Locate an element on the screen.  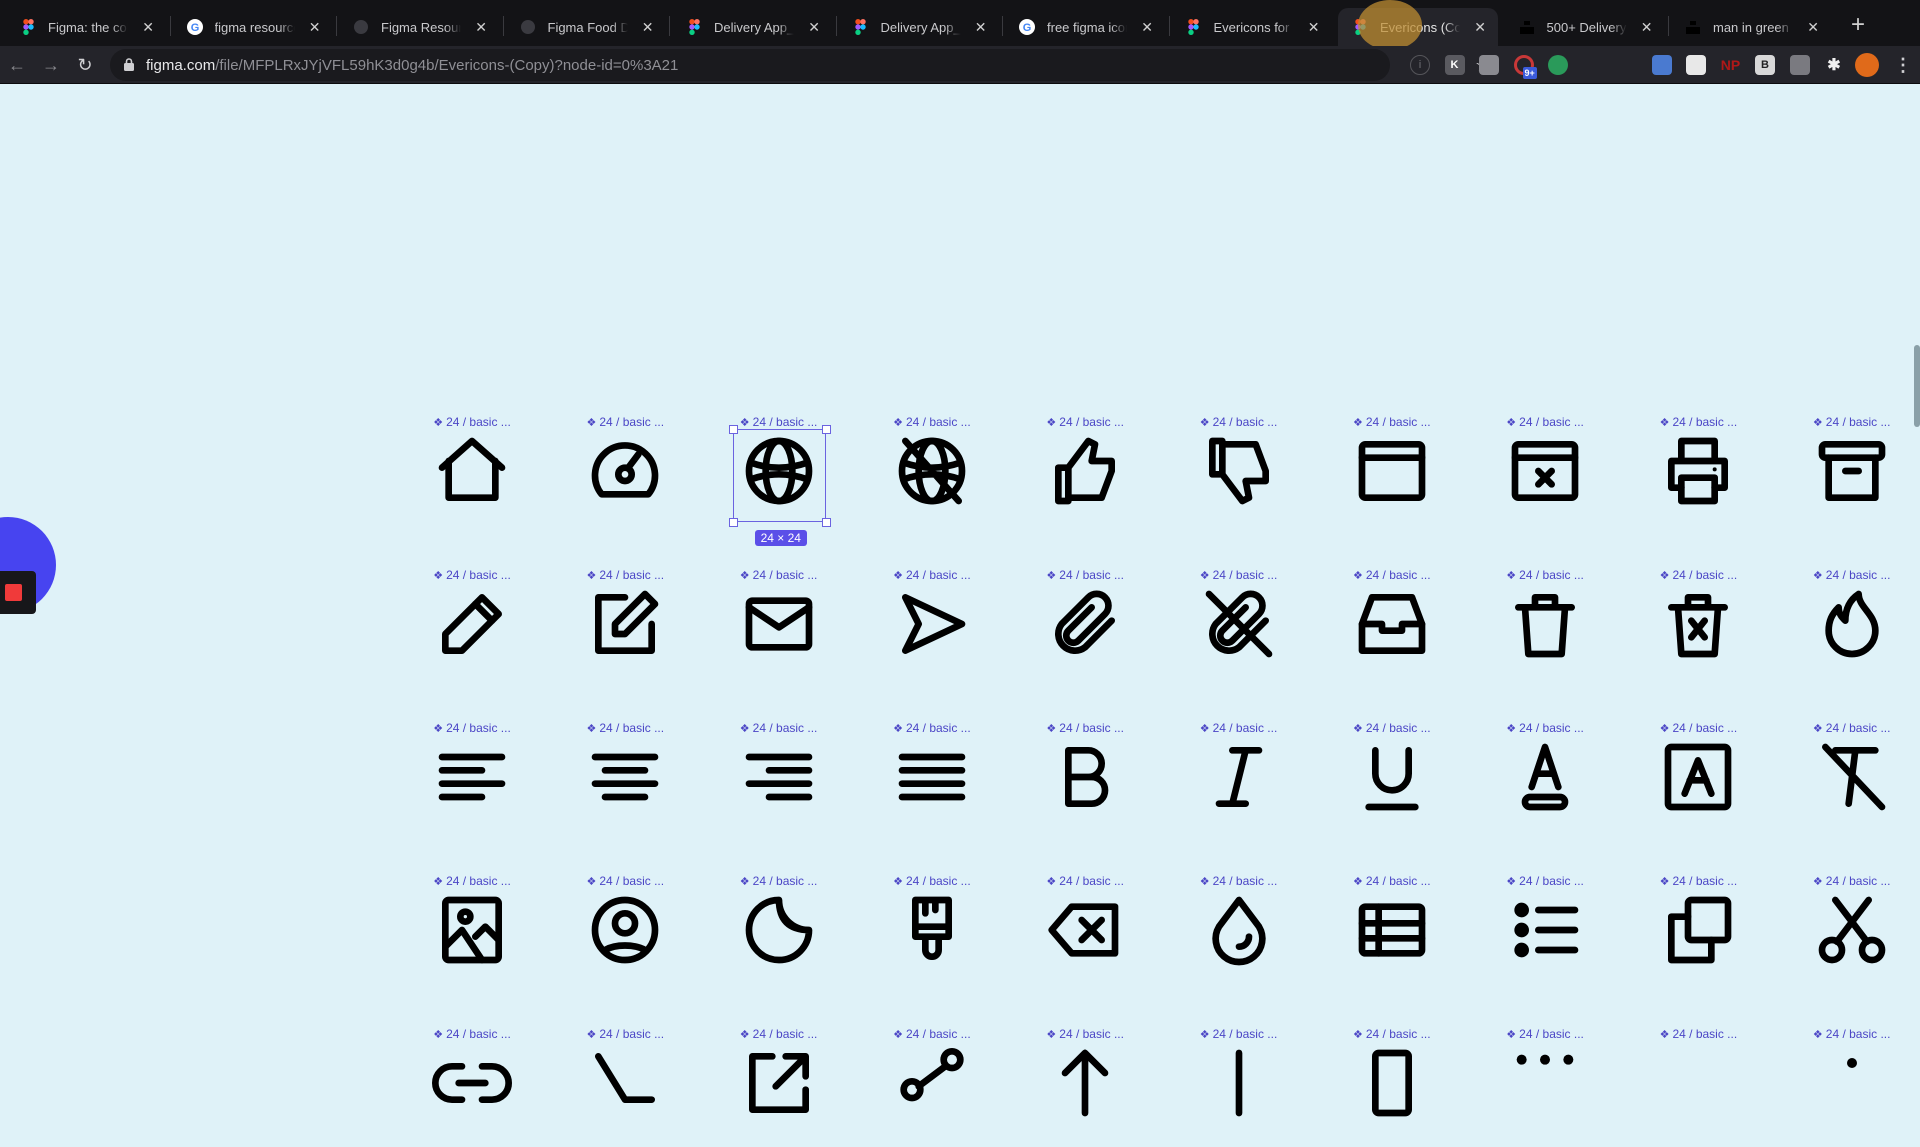
browser-tab: Delivery App_UI ✕ is located at coordinates (919, 27).